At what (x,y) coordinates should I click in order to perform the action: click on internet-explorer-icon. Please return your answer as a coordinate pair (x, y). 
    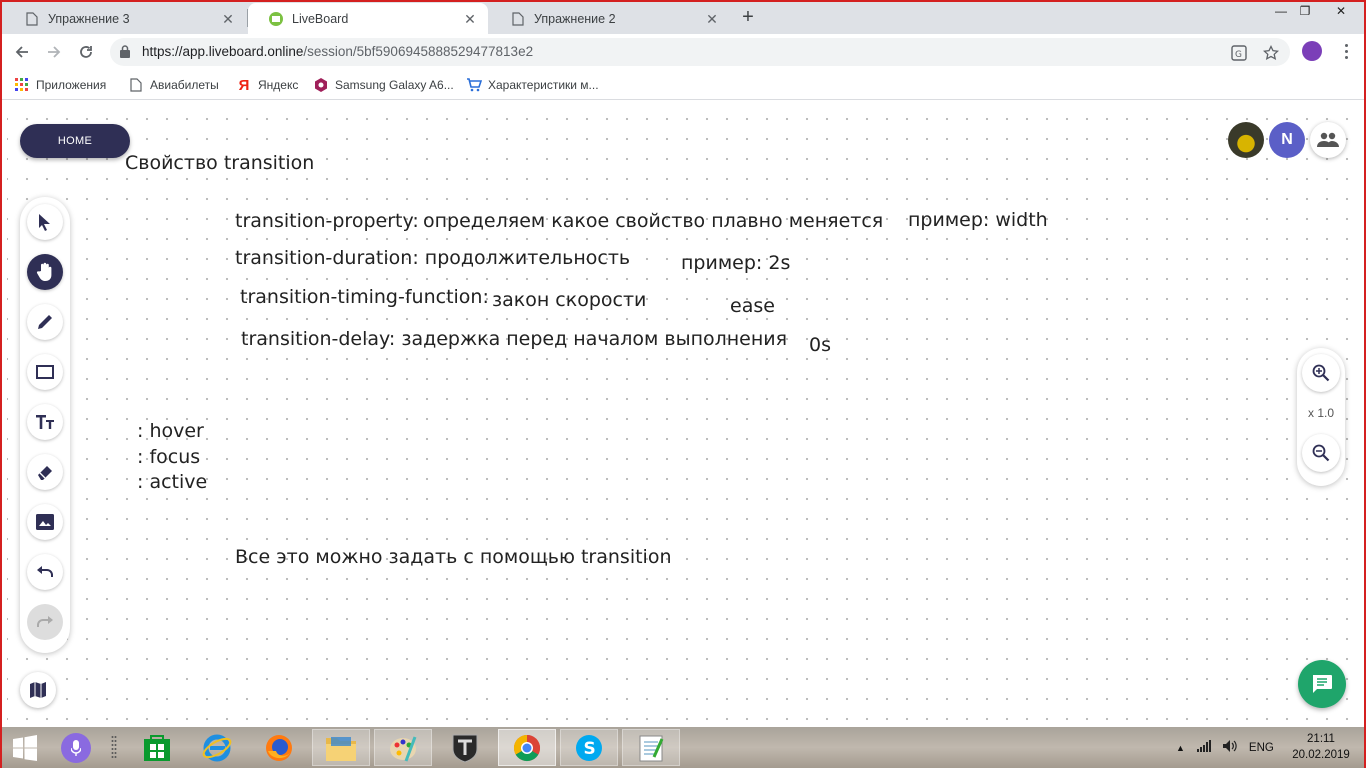
    Looking at the image, I should click on (217, 747).